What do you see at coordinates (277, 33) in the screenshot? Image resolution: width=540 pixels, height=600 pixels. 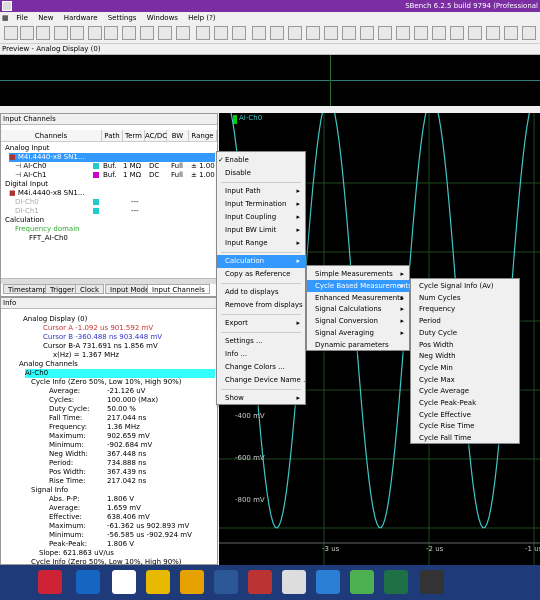 I see `display-a-tool-icon` at bounding box center [277, 33].